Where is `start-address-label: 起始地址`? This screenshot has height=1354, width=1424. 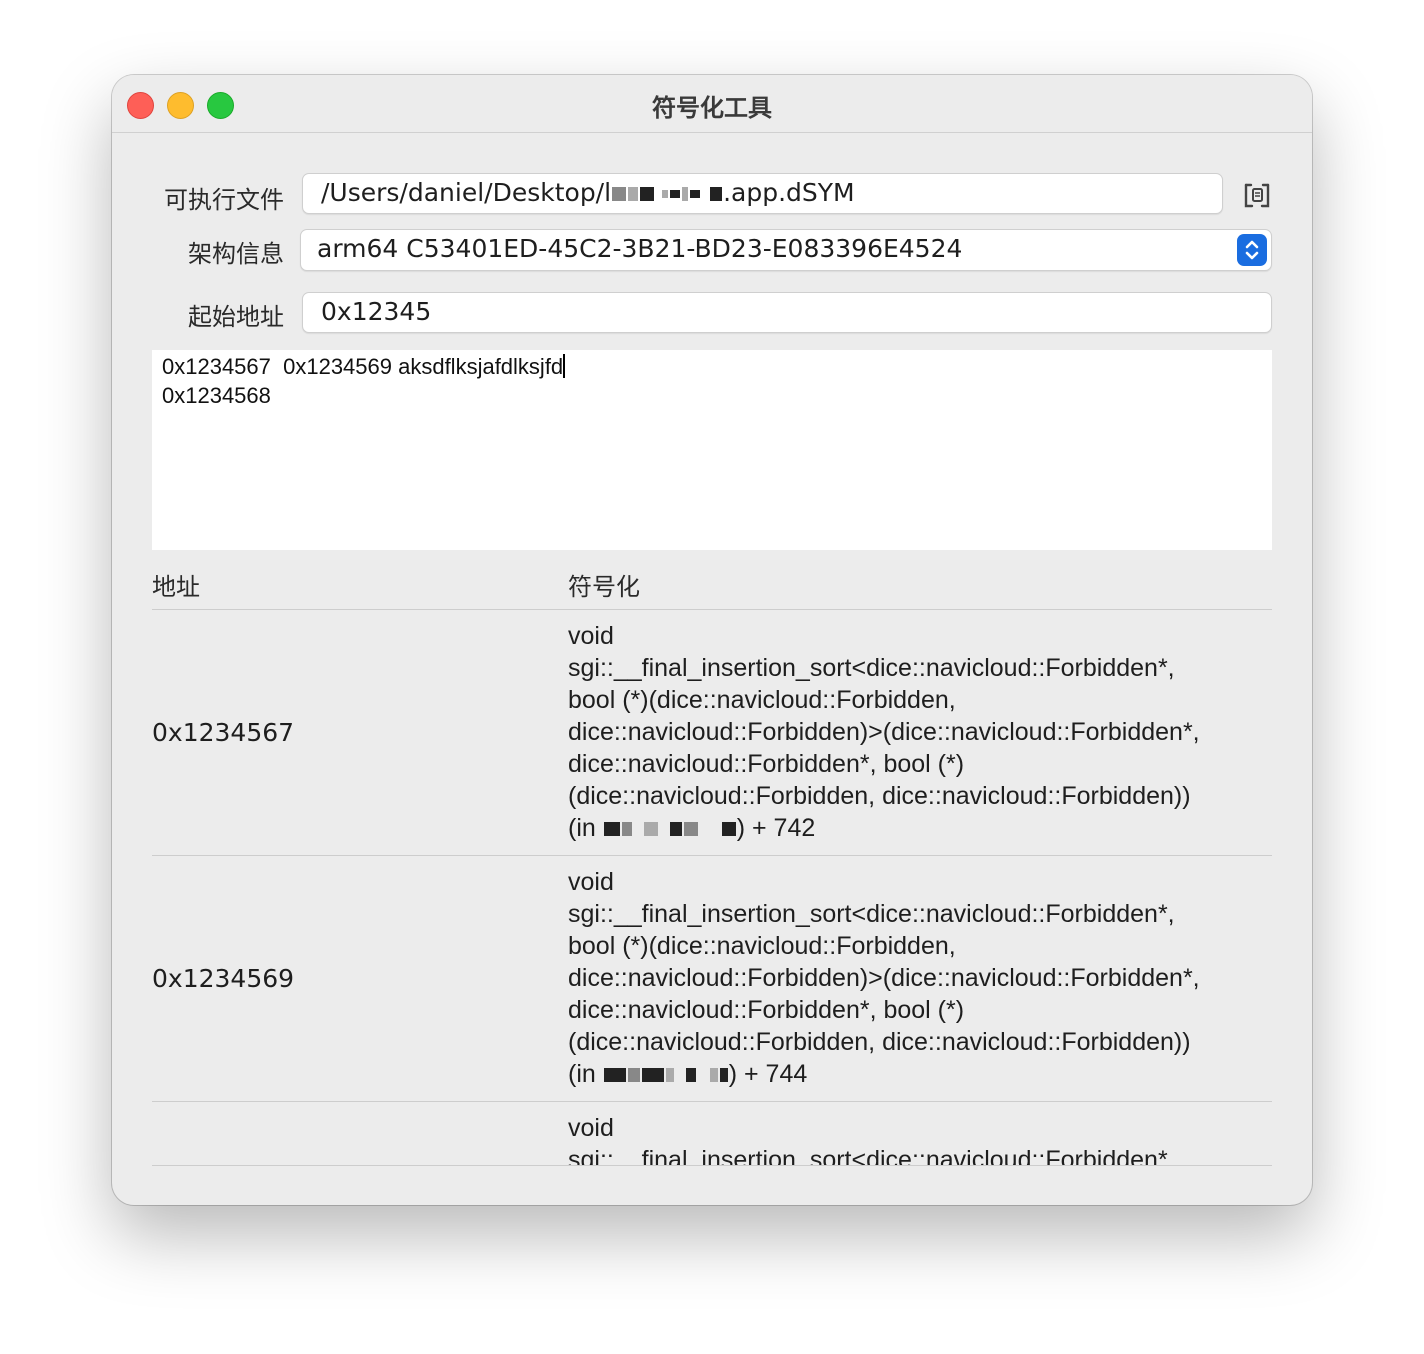
start-address-label: 起始地址 is located at coordinates (236, 317).